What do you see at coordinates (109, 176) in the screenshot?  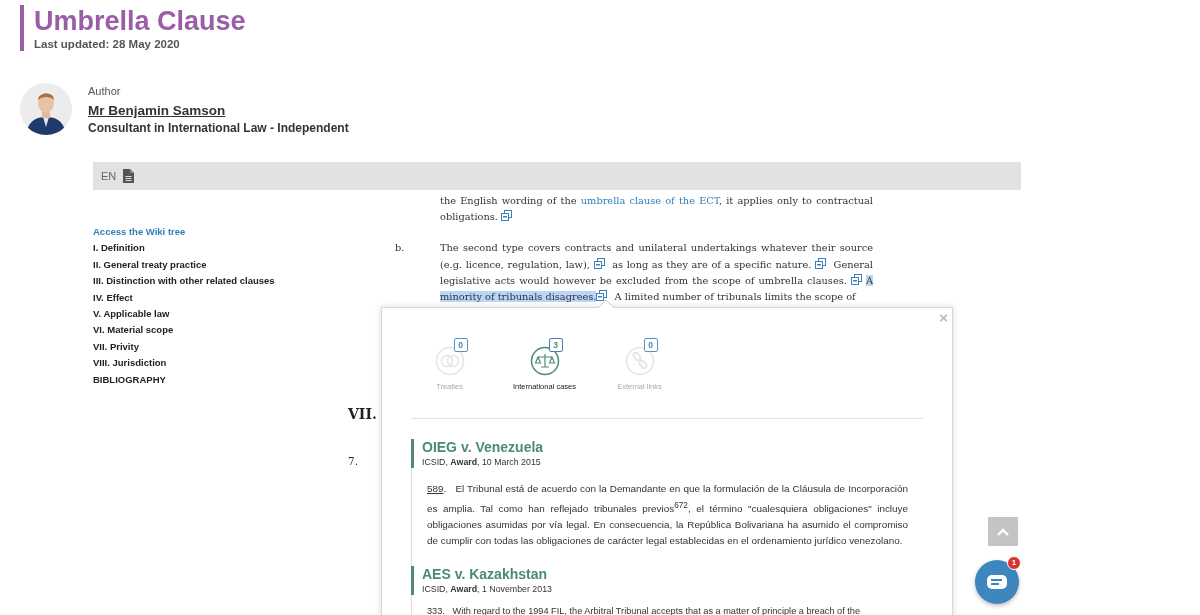 I see `language-button: EN` at bounding box center [109, 176].